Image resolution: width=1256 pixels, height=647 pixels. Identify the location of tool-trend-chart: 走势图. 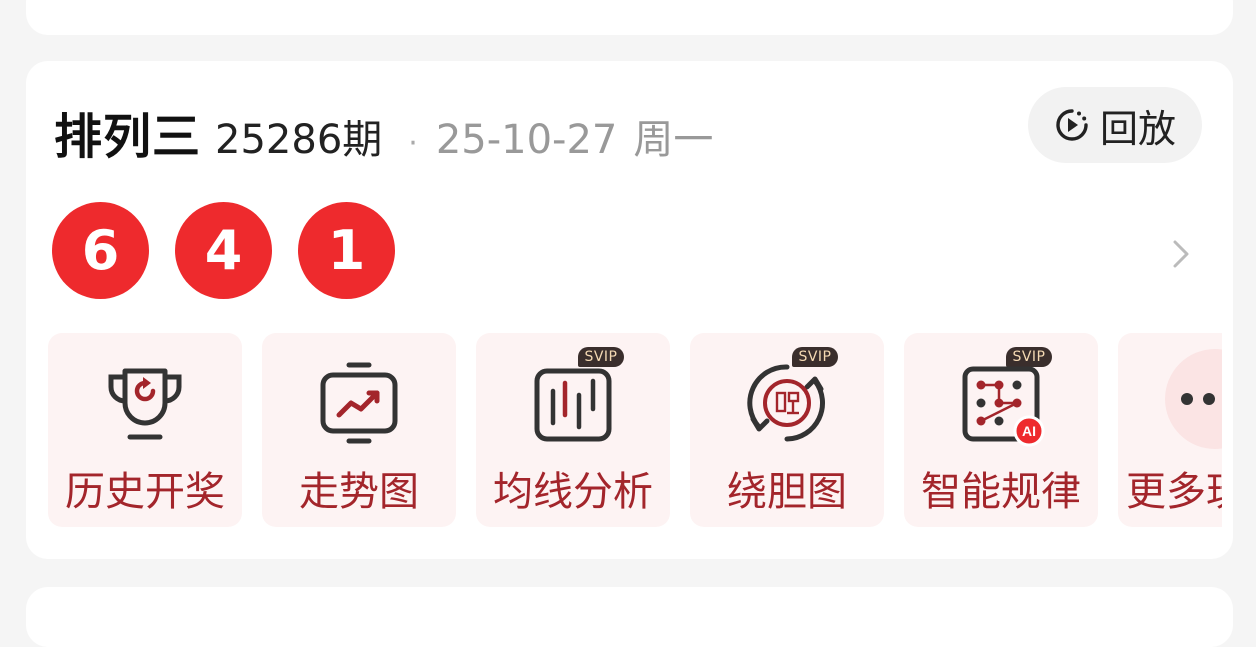
(359, 430).